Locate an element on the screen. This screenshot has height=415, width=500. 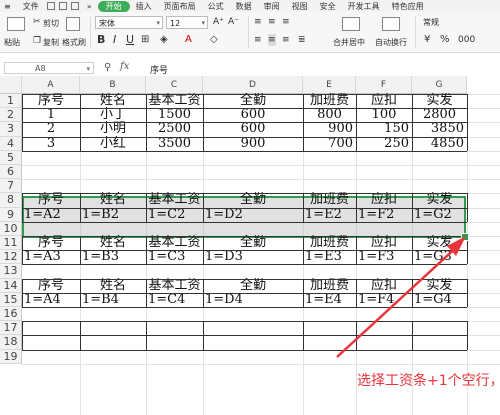
arrow-line is located at coordinates (398, 300).